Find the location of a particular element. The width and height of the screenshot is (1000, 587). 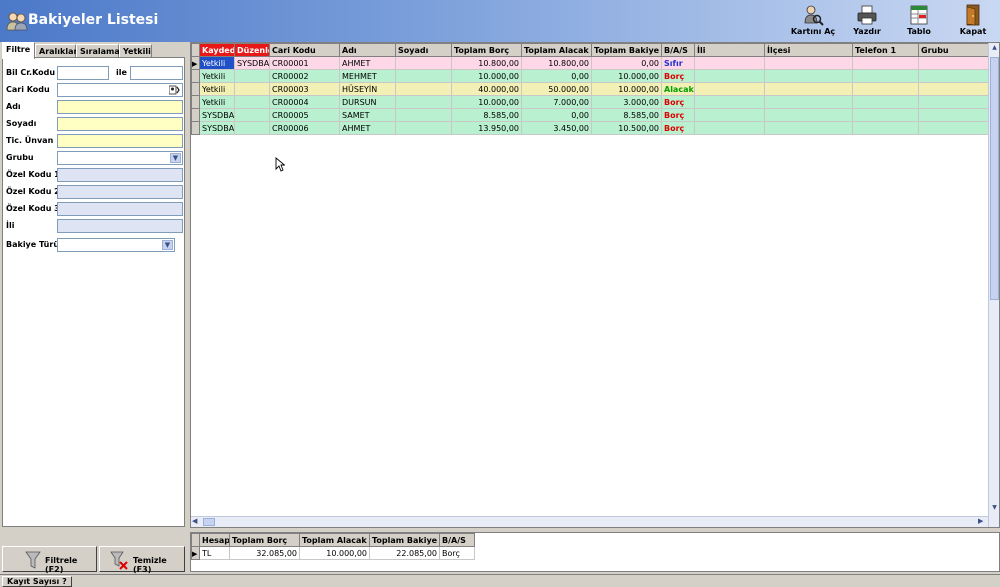

cell-toplam-bakiye: 0,00 is located at coordinates (626, 63).